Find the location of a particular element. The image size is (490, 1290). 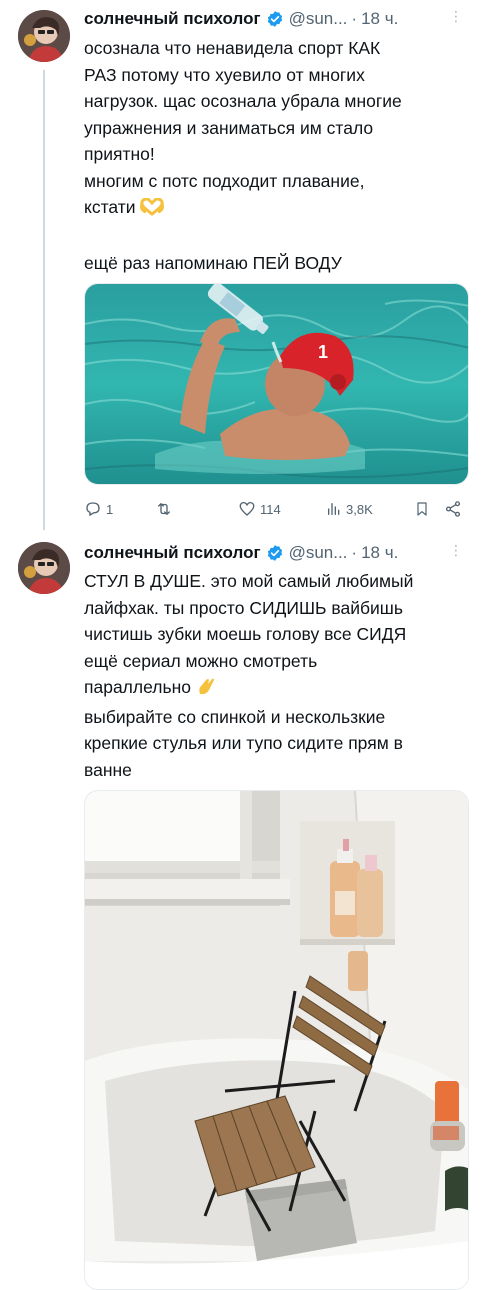

reply-button: 1 is located at coordinates (119, 509).